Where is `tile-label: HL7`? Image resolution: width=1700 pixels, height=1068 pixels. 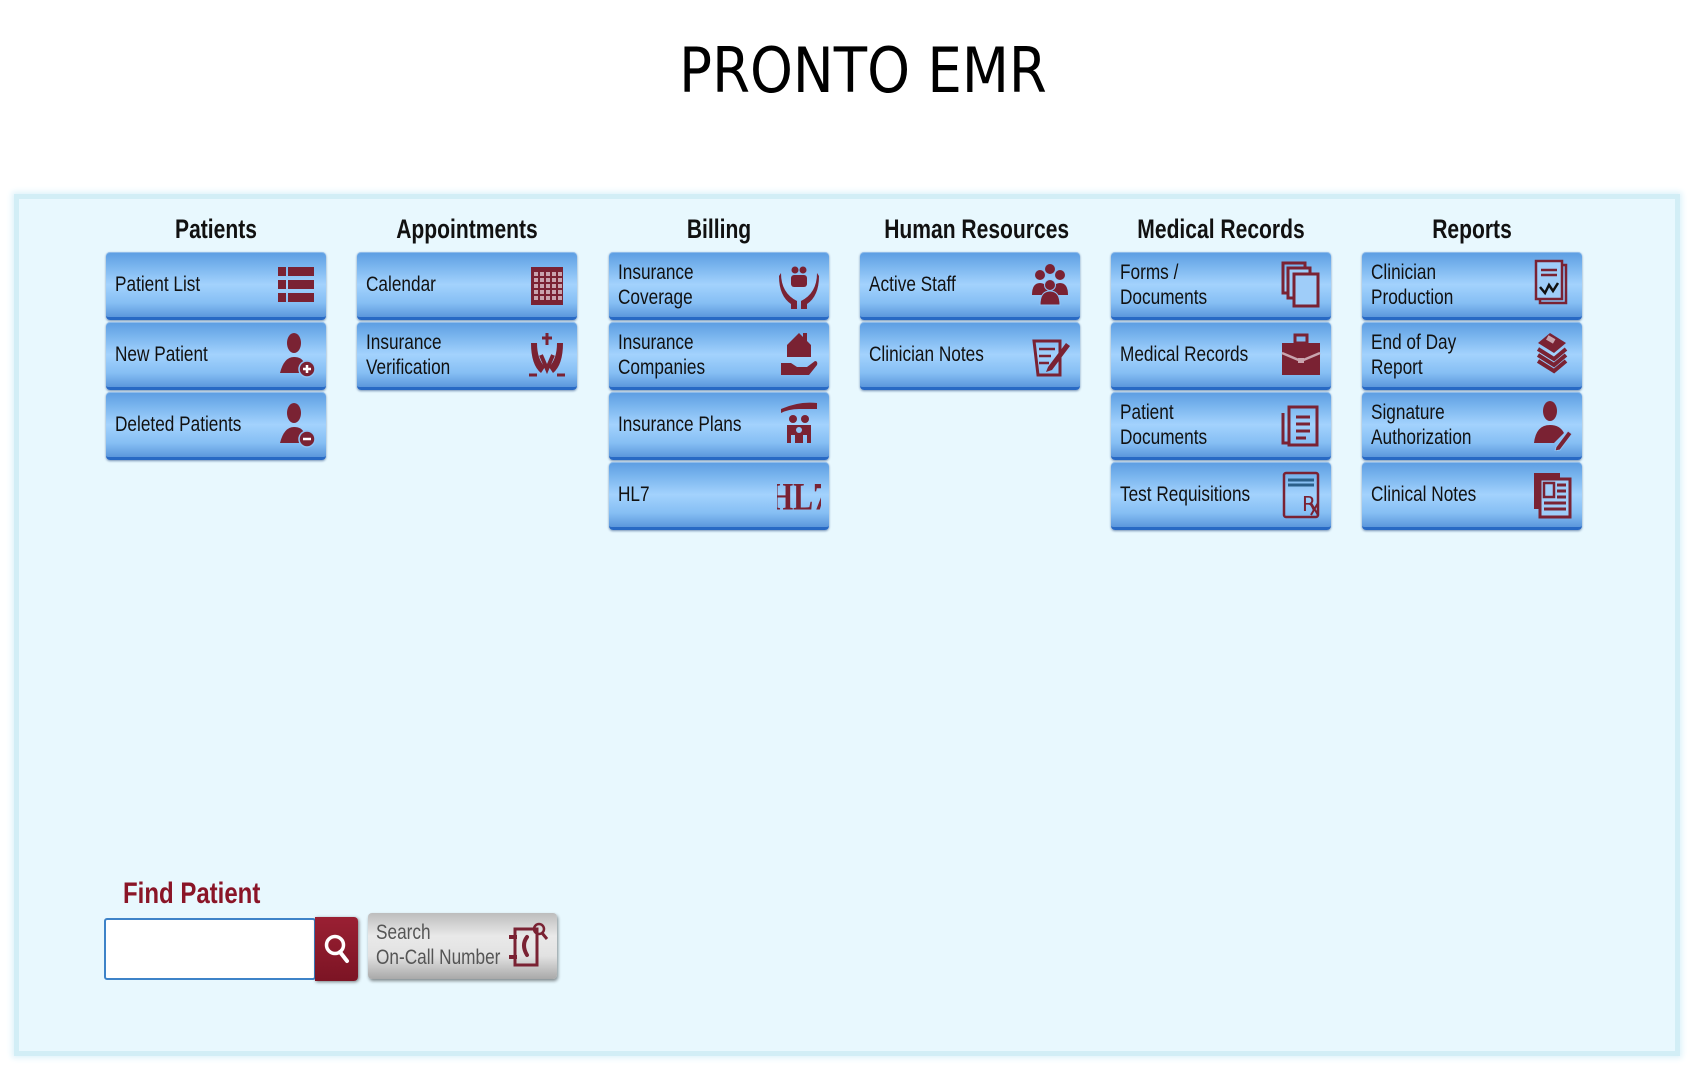 tile-label: HL7 is located at coordinates (634, 494).